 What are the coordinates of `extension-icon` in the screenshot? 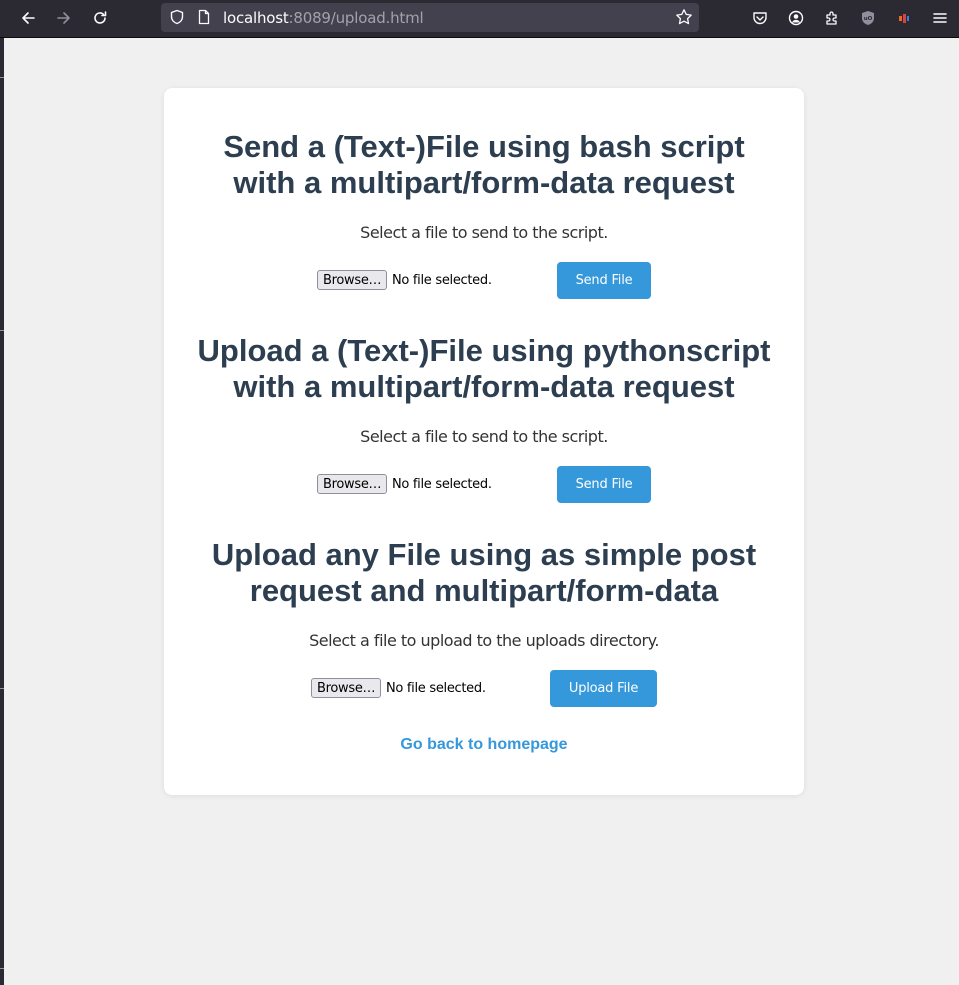 It's located at (904, 18).